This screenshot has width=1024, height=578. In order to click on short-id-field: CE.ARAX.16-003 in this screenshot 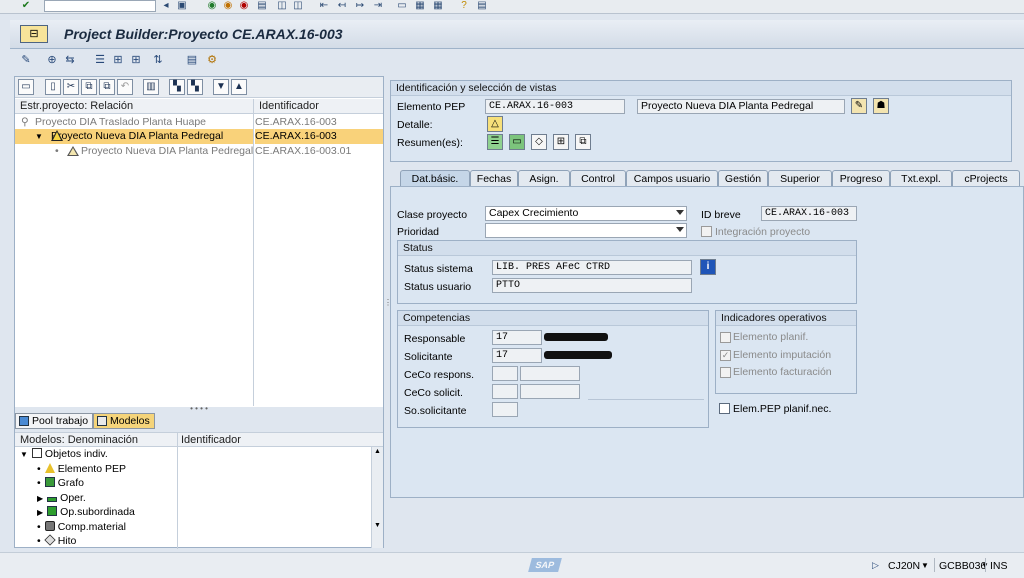, I will do `click(809, 213)`.